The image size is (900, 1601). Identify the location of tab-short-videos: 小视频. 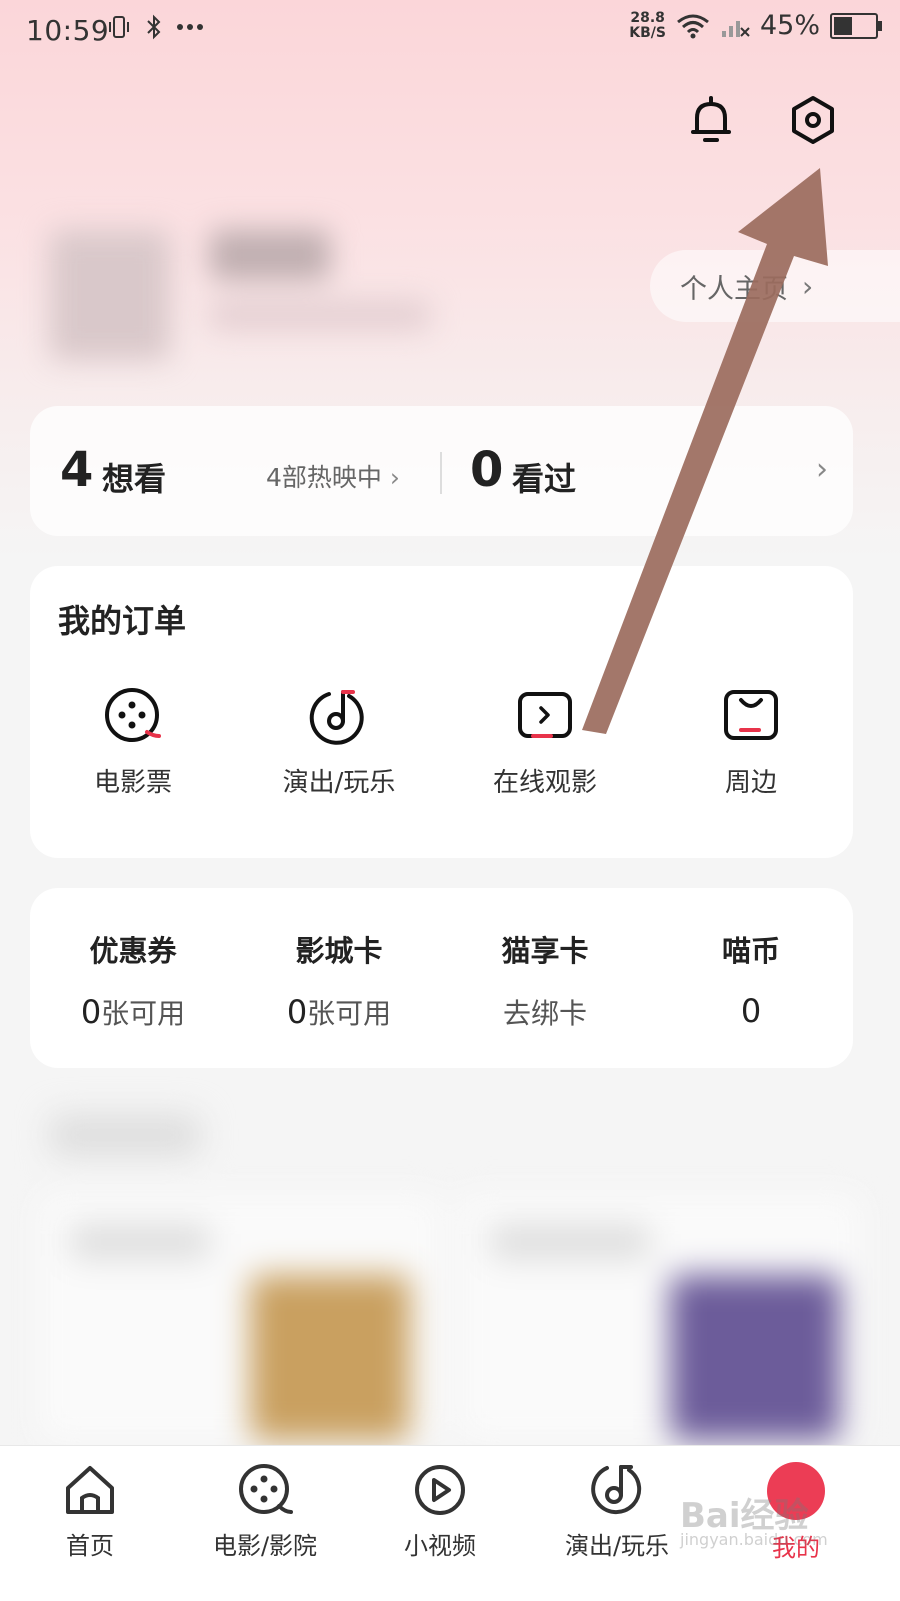
(440, 1511).